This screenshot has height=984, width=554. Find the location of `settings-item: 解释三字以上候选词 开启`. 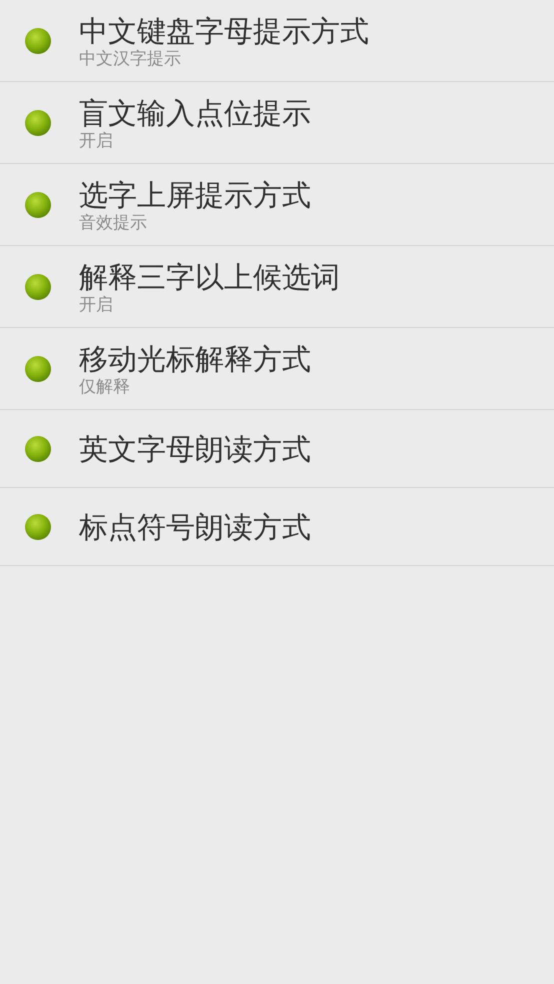

settings-item: 解释三字以上候选词 开启 is located at coordinates (277, 287).